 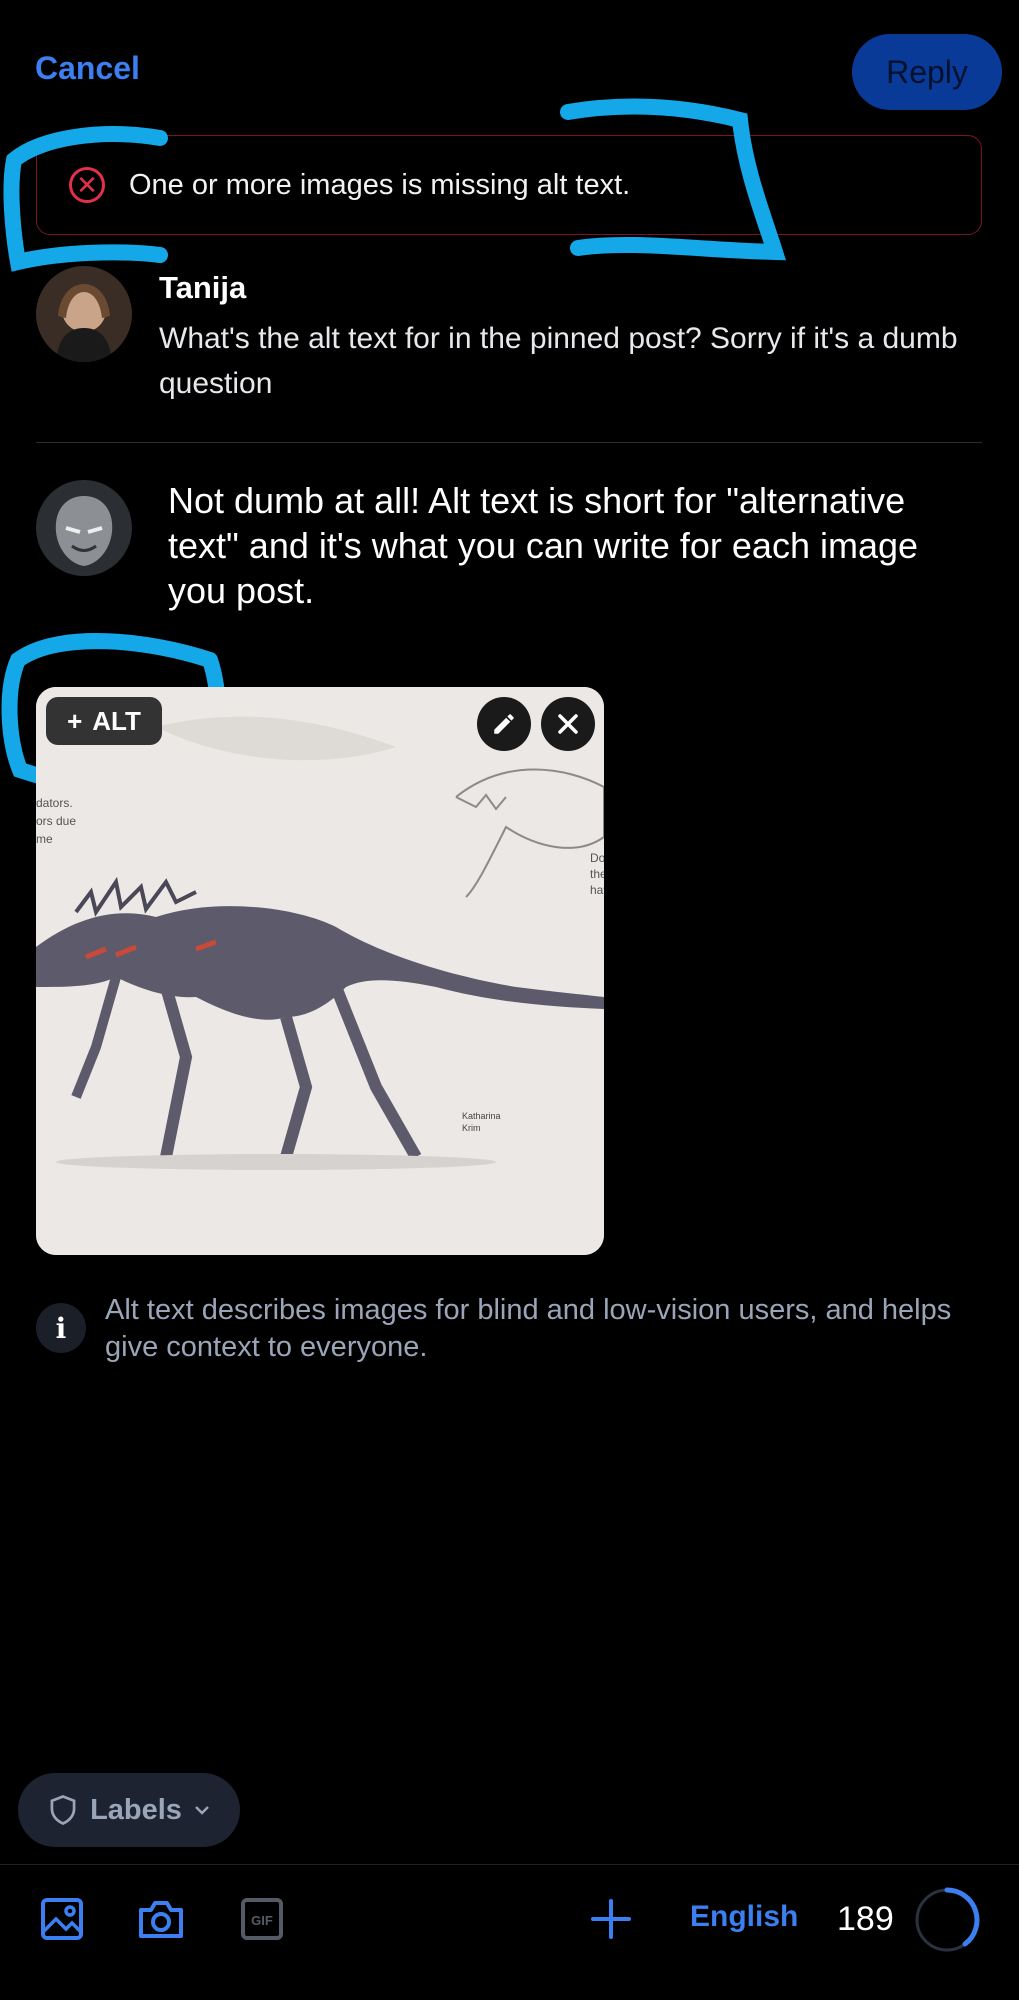 I want to click on add-alt-text-button: + ALT, so click(x=104, y=721).